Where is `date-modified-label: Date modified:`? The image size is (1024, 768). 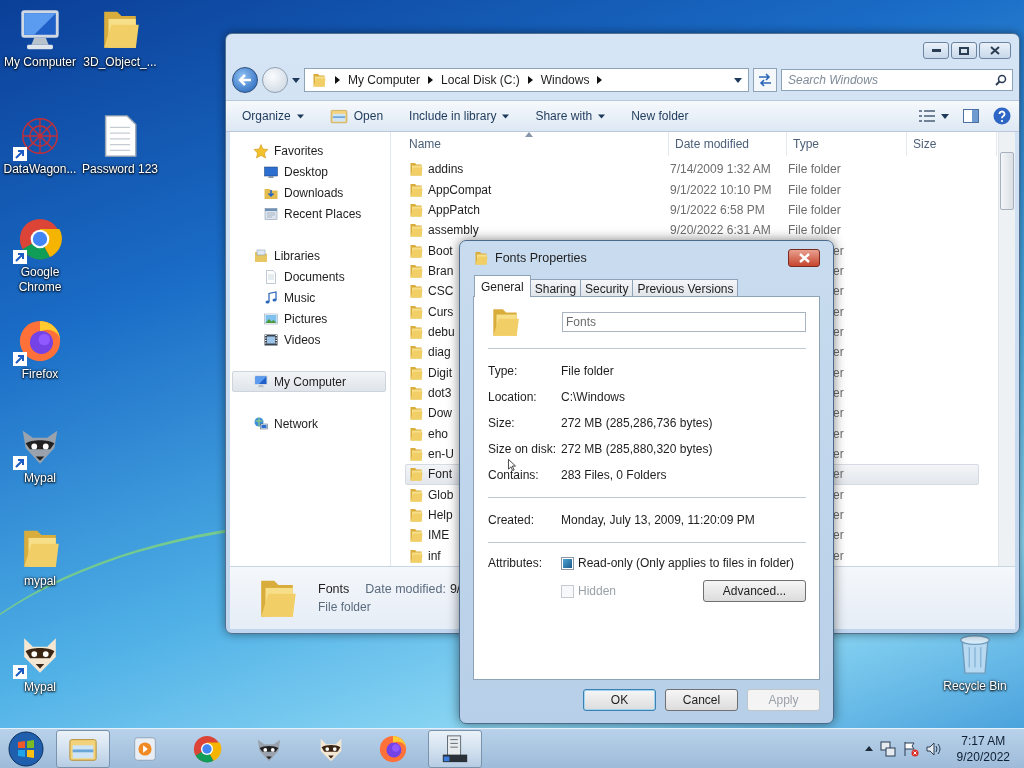
date-modified-label: Date modified: is located at coordinates (405, 589).